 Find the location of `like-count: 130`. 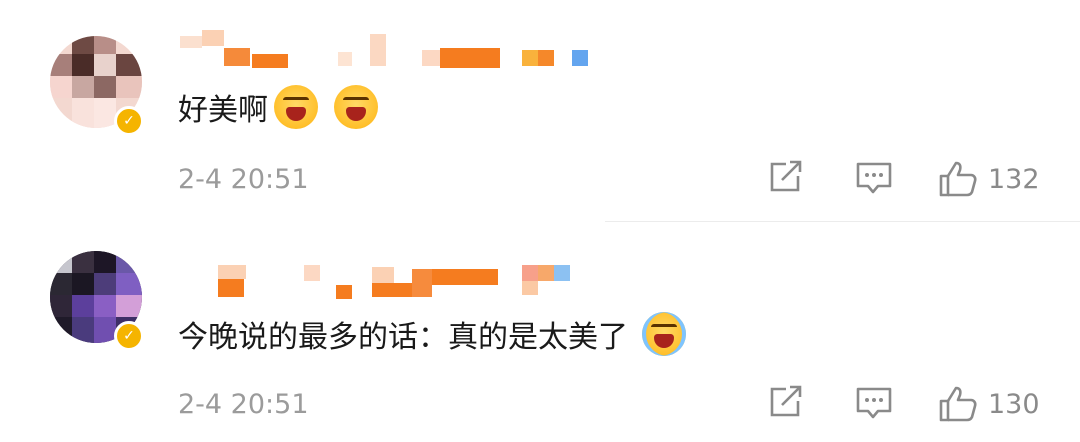

like-count: 130 is located at coordinates (1014, 404).